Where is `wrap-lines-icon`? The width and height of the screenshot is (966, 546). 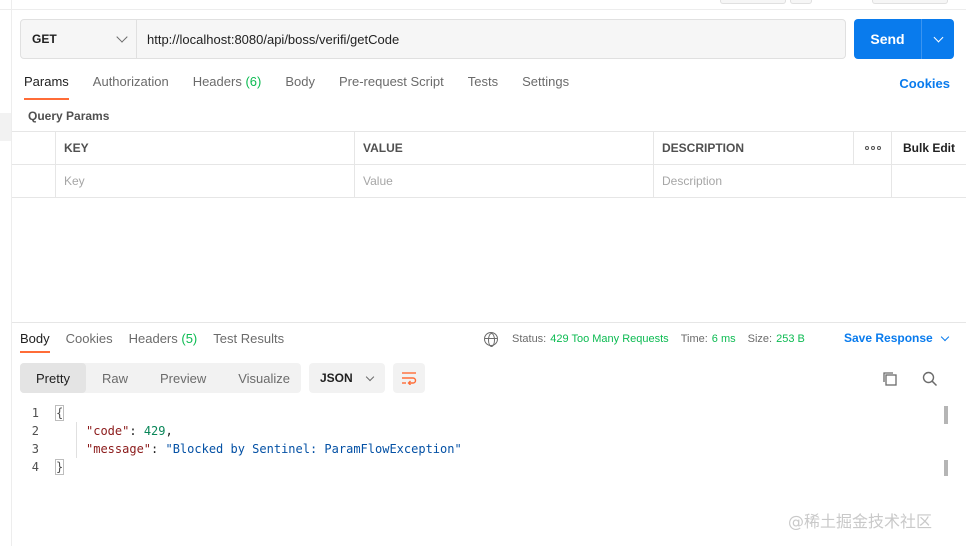 wrap-lines-icon is located at coordinates (409, 378).